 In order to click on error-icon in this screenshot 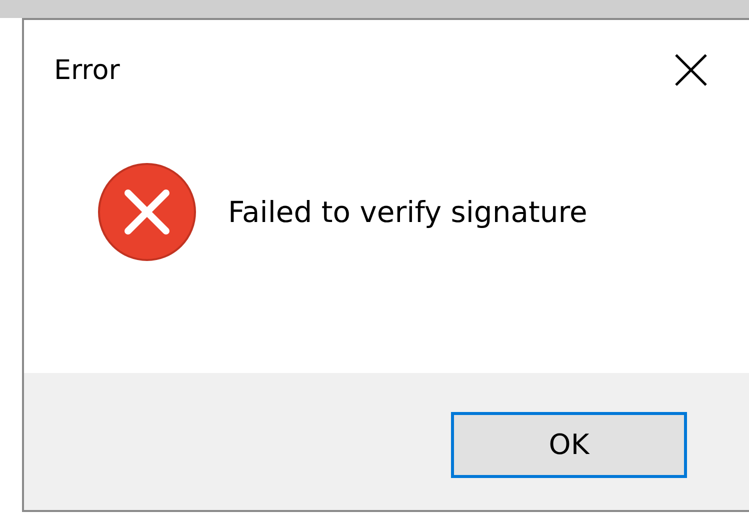, I will do `click(147, 211)`.